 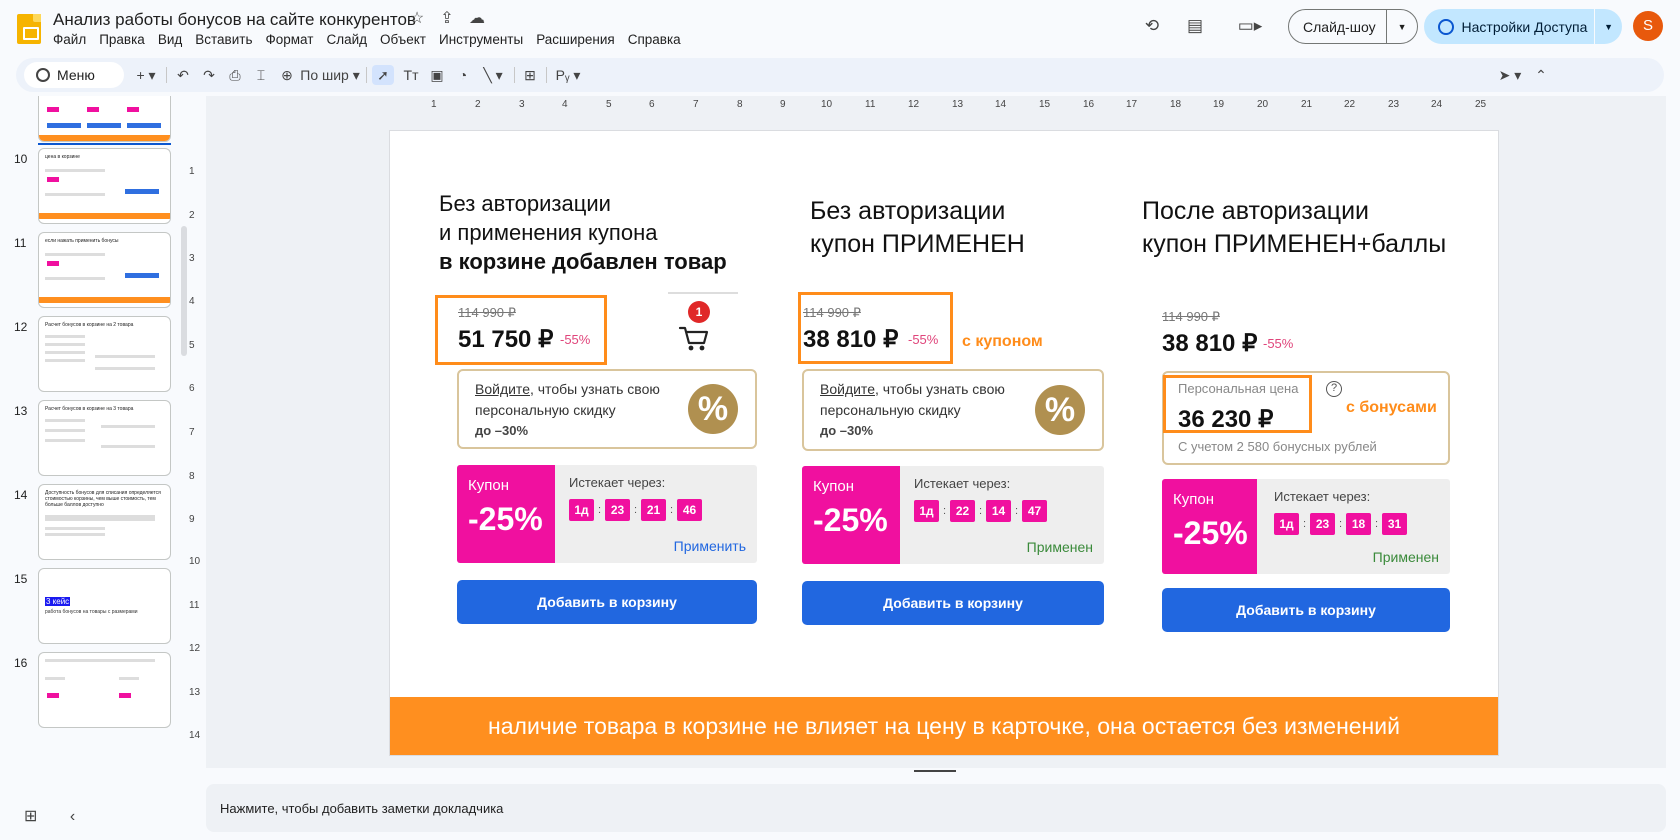 I want to click on menu-insert: Вставить, so click(x=227, y=39).